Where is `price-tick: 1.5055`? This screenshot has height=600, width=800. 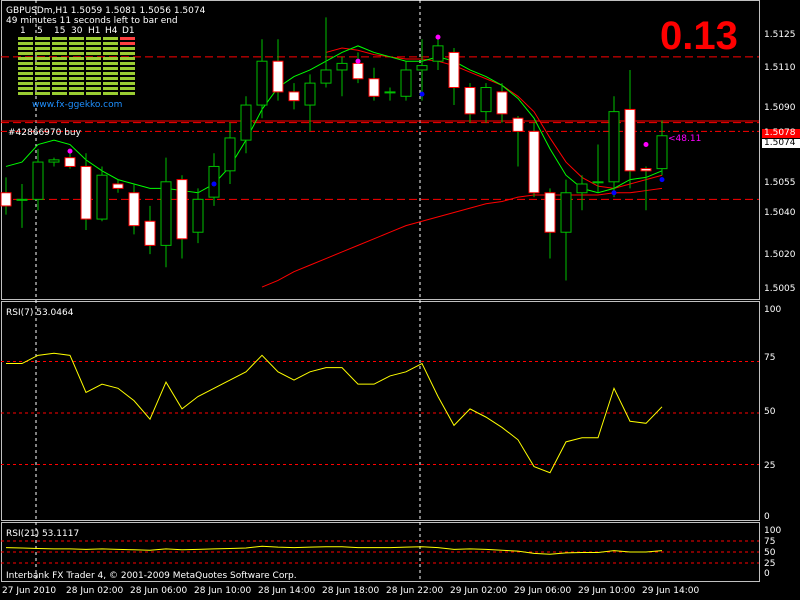 price-tick: 1.5055 is located at coordinates (780, 183).